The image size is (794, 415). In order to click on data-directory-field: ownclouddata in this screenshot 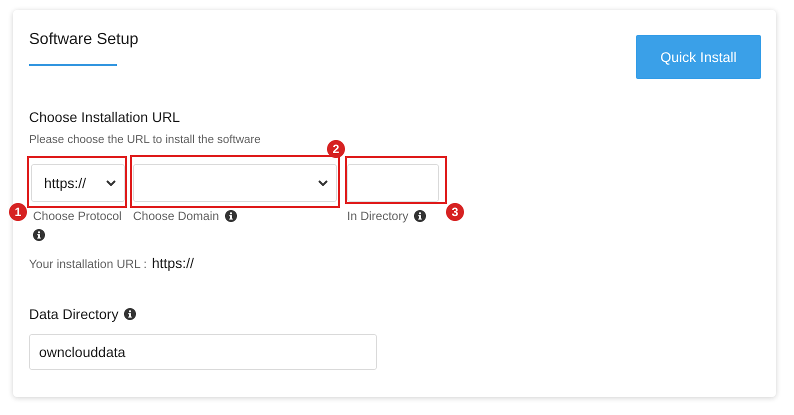, I will do `click(203, 352)`.